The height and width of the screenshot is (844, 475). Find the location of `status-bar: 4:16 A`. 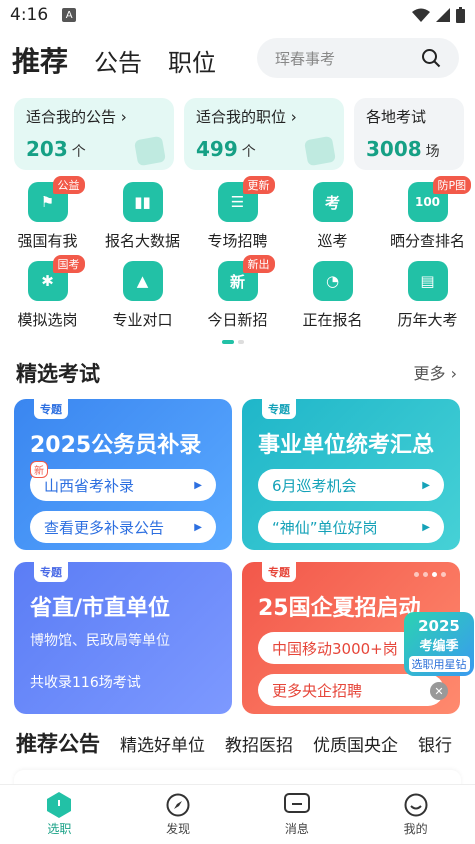

status-bar: 4:16 A is located at coordinates (237, 15).